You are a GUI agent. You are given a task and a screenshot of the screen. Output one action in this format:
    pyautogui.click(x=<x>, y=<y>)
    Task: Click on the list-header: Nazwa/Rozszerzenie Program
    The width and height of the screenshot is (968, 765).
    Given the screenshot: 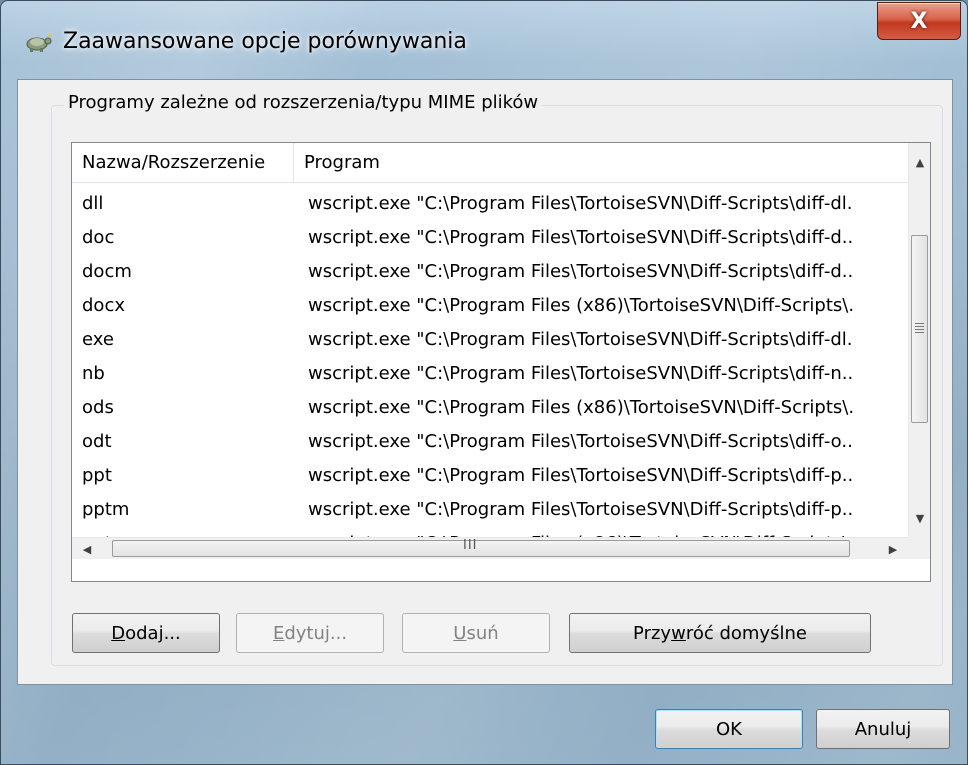 What is the action you would take?
    pyautogui.click(x=490, y=163)
    